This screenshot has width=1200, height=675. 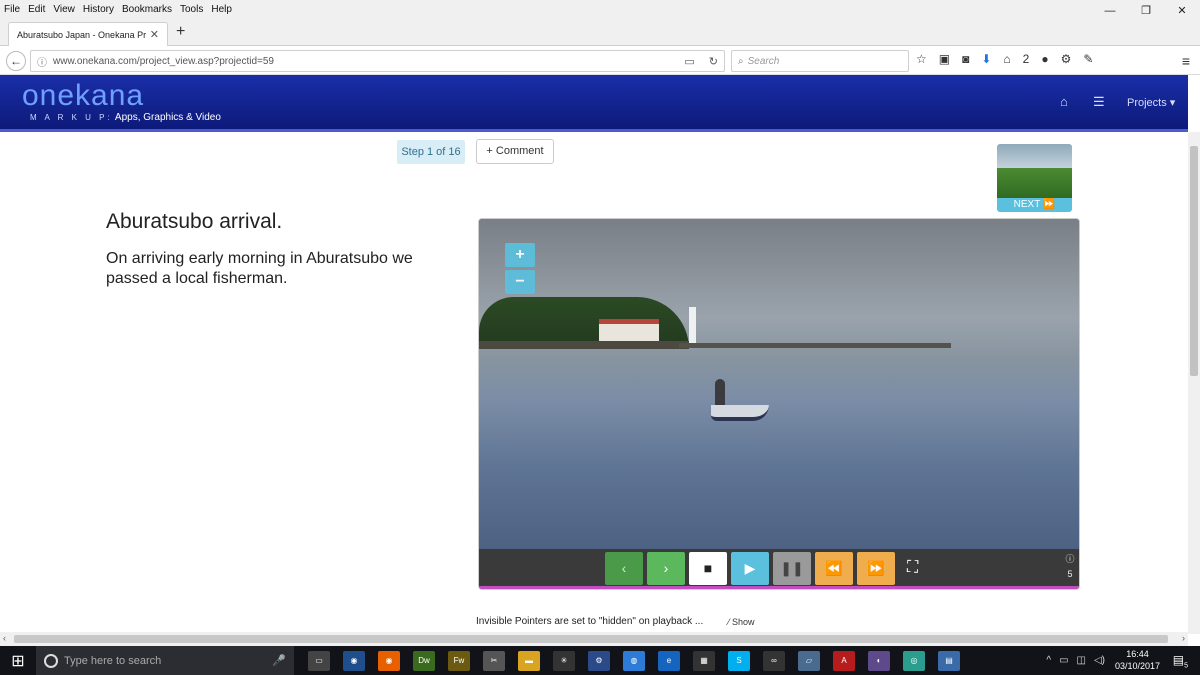 I want to click on vertical-scroll-thumb, so click(x=1194, y=261).